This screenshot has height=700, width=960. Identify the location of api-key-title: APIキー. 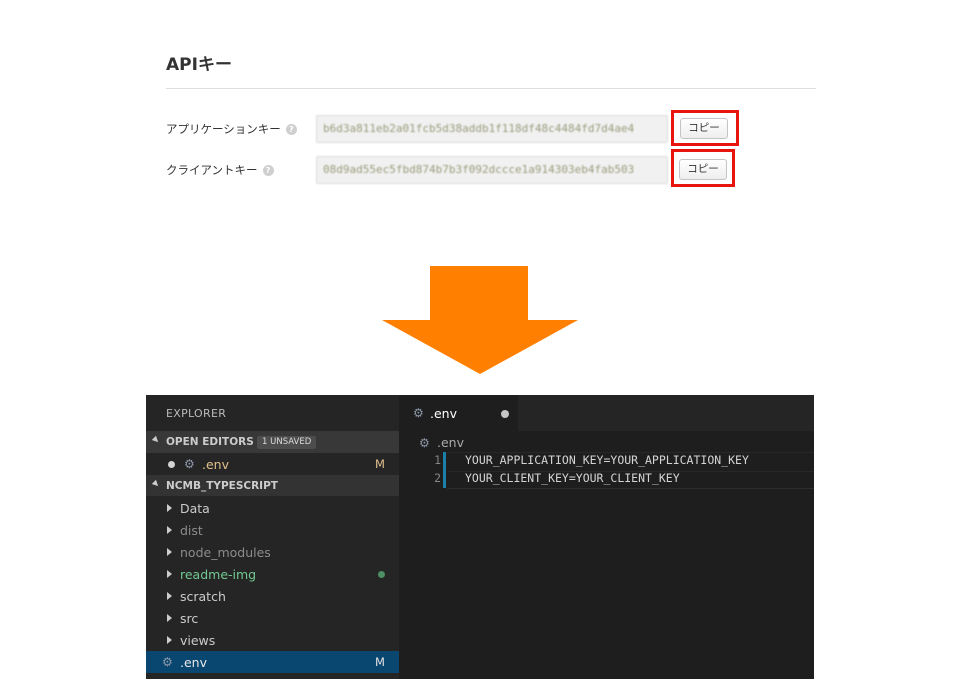
(199, 65).